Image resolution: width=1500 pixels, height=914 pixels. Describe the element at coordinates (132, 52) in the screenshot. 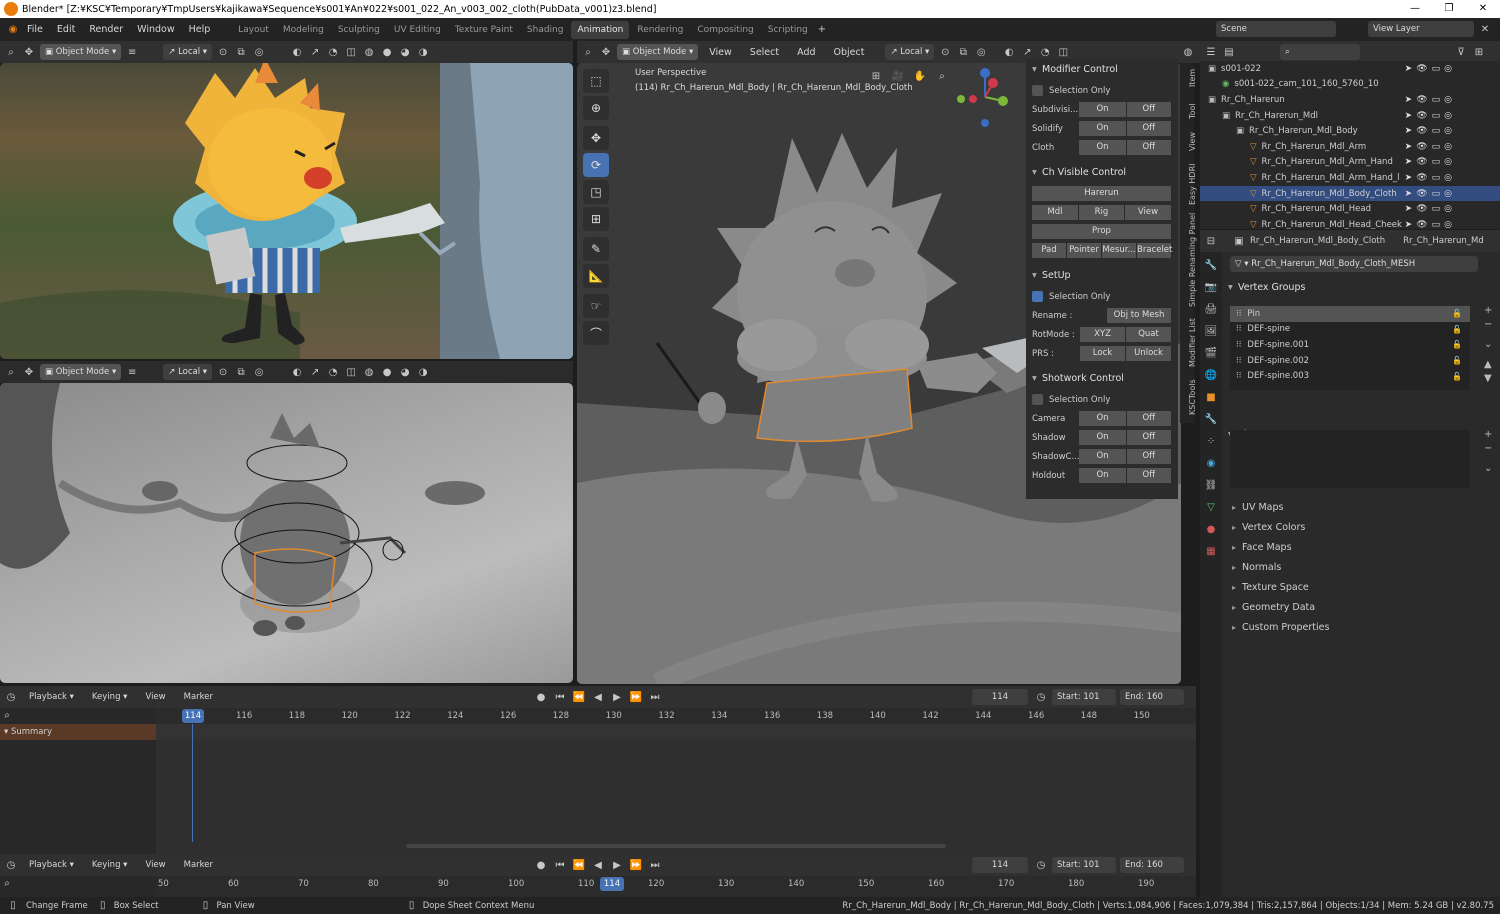

I see `hamburger-menu-icon: ≡` at that location.